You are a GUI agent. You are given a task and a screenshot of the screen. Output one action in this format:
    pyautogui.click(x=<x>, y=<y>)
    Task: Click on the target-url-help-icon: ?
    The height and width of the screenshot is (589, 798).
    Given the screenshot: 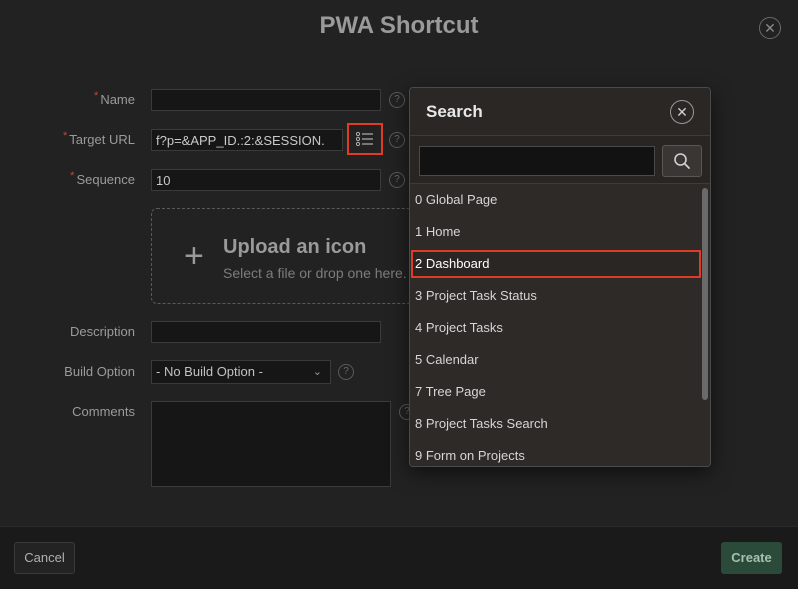 What is the action you would take?
    pyautogui.click(x=397, y=140)
    